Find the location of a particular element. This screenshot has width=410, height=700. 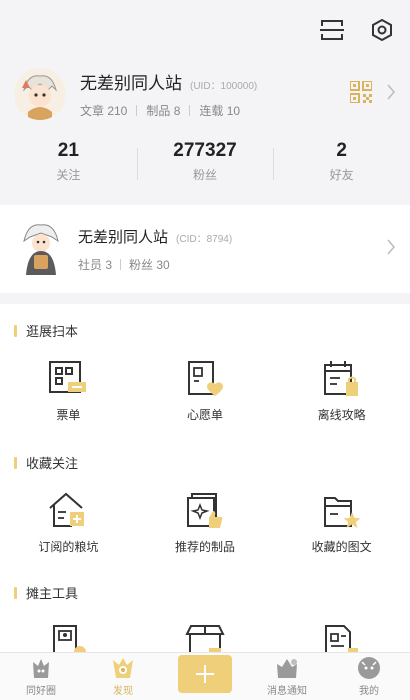

profile-uid: (UID：100000) is located at coordinates (224, 86).